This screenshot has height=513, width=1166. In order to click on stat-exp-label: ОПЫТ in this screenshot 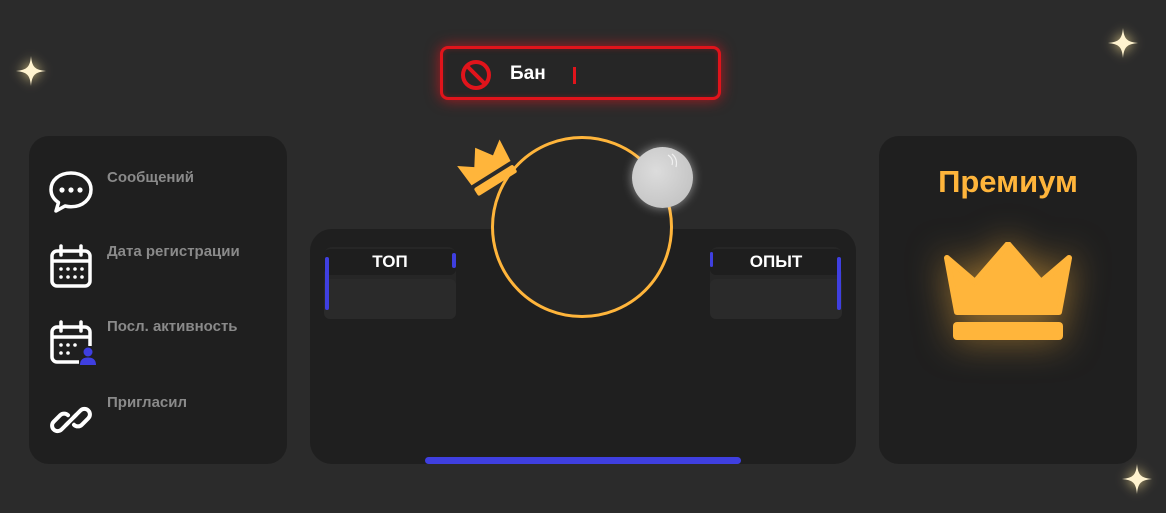, I will do `click(776, 262)`.